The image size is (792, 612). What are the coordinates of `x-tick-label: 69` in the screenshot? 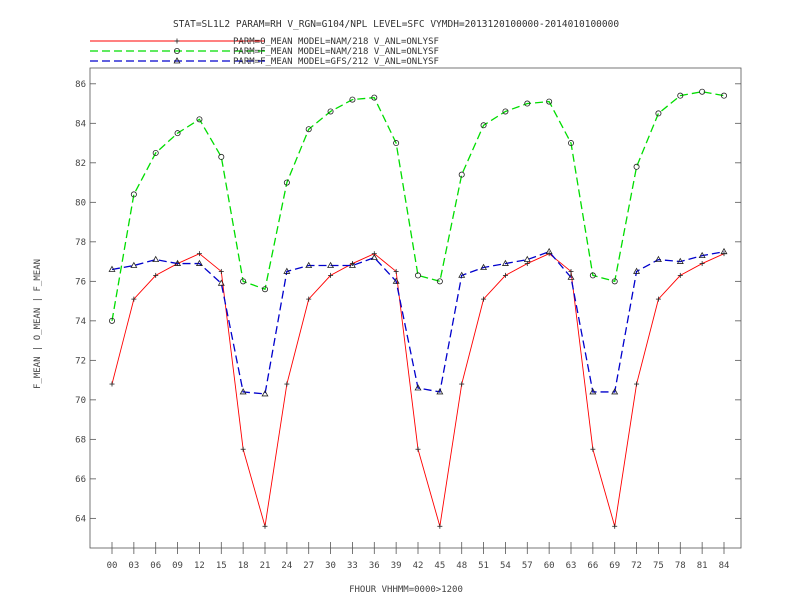 It's located at (614, 566).